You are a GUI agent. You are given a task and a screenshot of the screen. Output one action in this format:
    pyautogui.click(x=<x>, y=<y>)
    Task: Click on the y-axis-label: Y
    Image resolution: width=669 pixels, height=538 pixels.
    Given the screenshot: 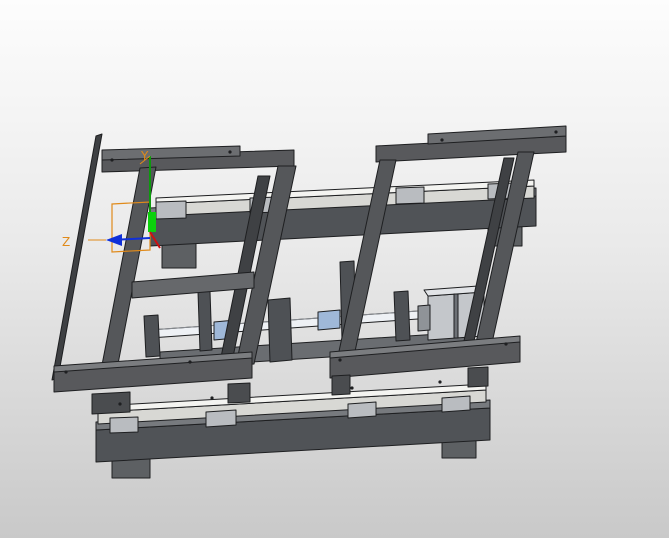 What is the action you would take?
    pyautogui.click(x=144, y=156)
    